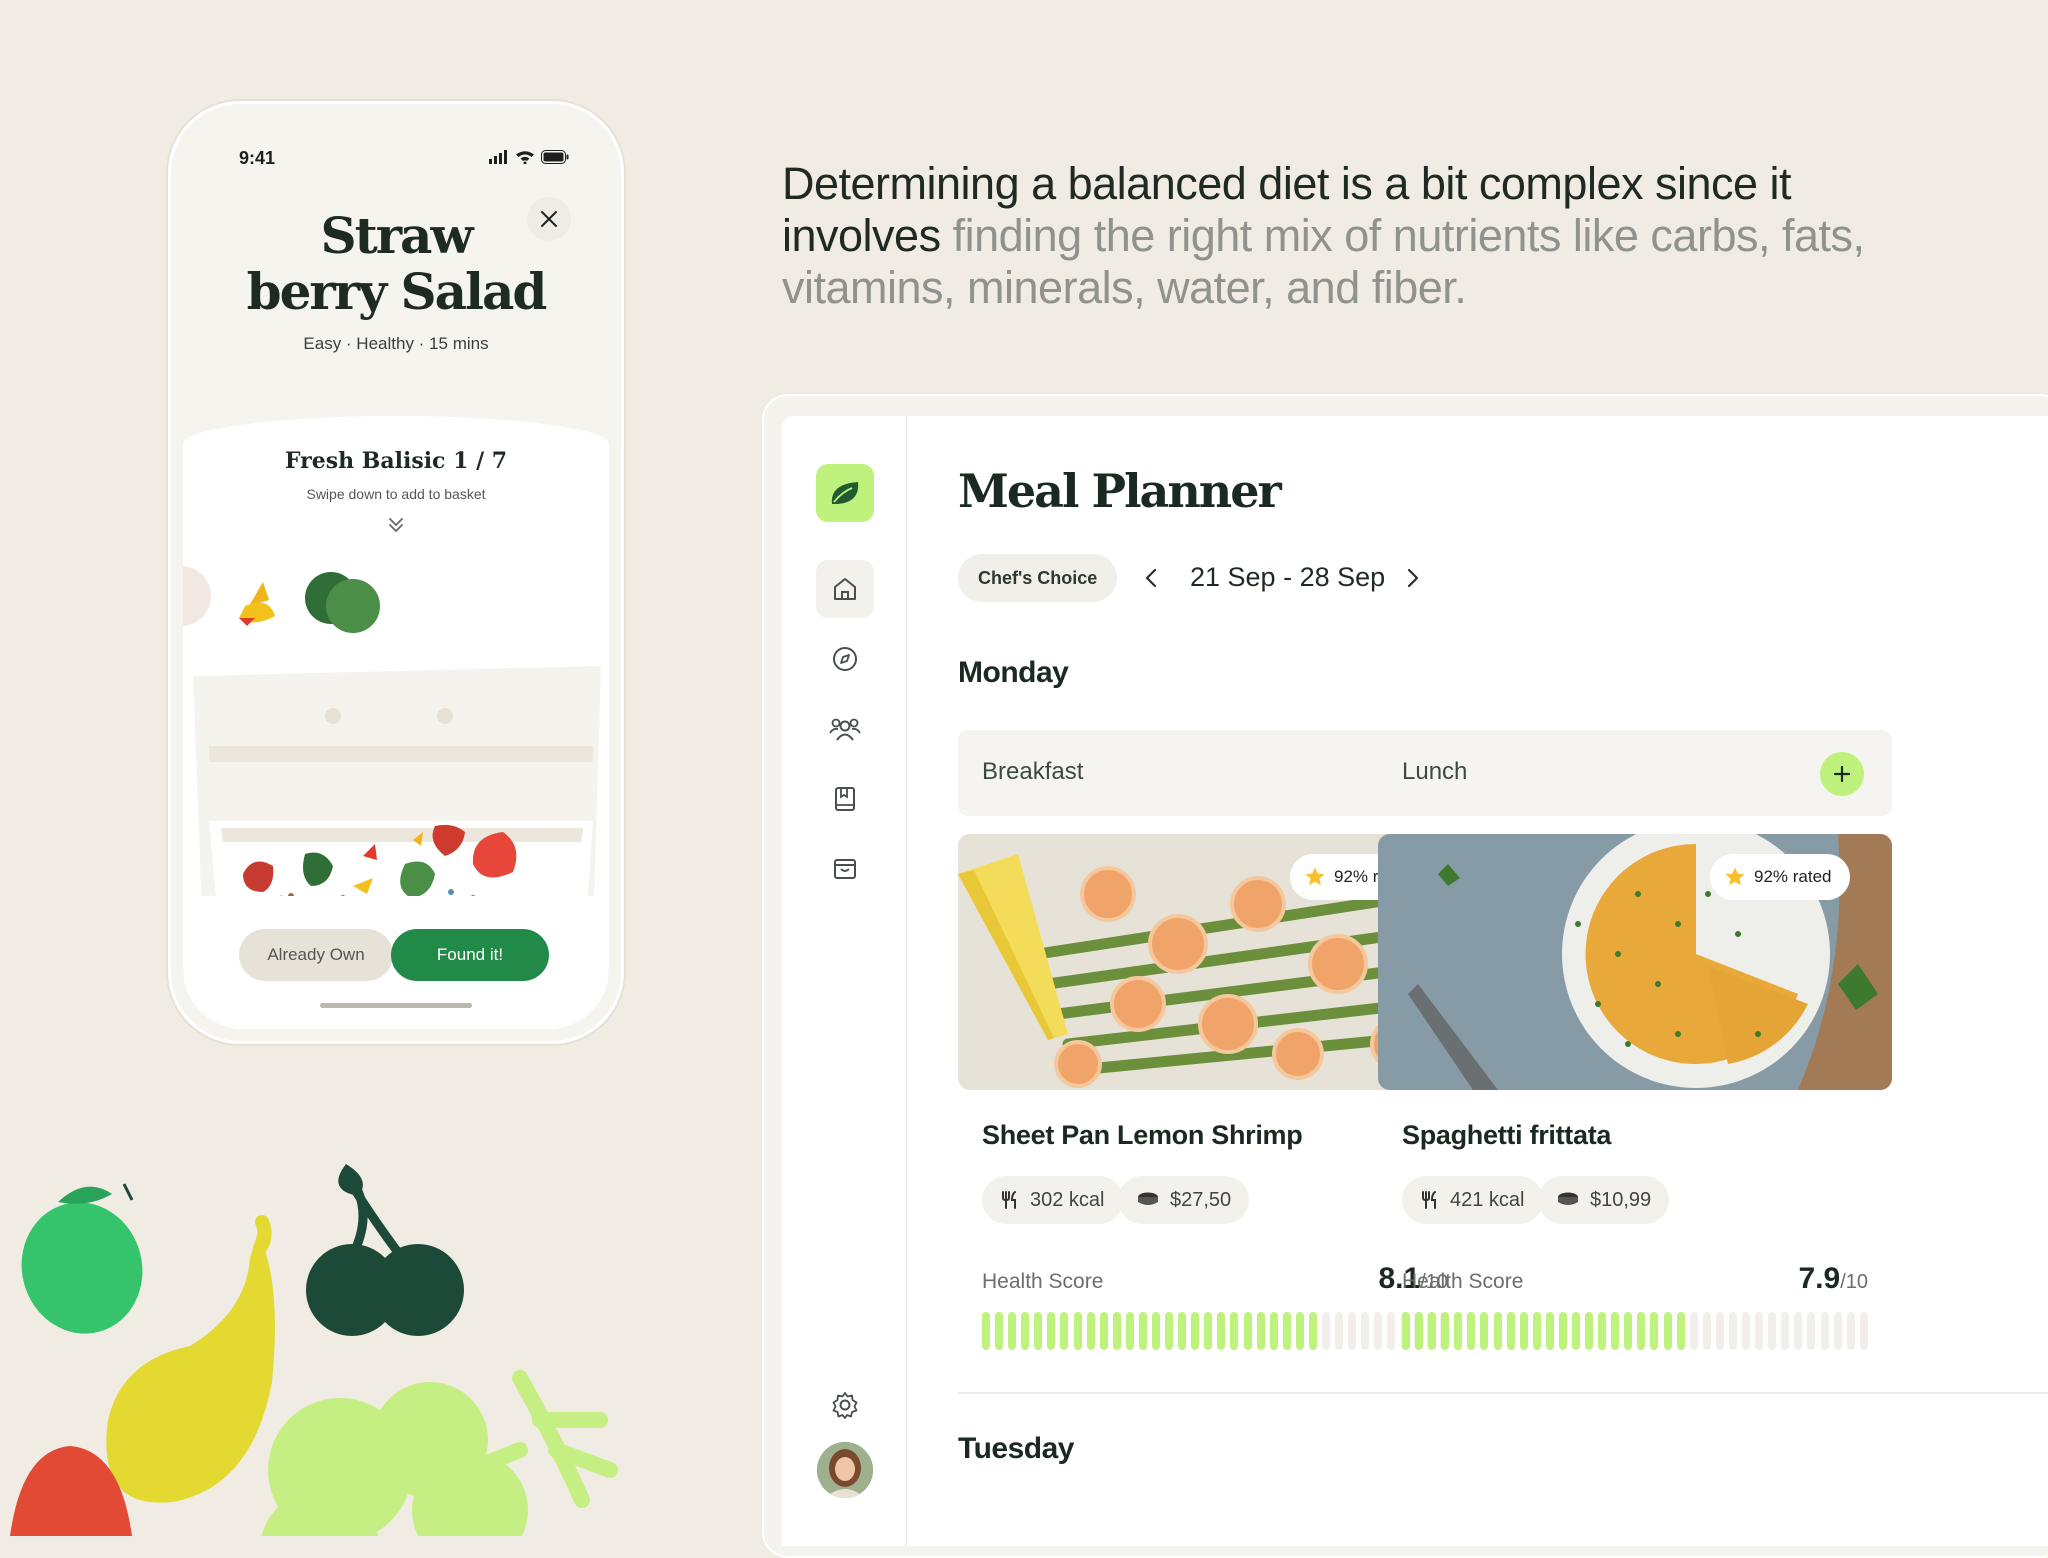 This screenshot has width=2048, height=1558. I want to click on nav-community, so click(845, 729).